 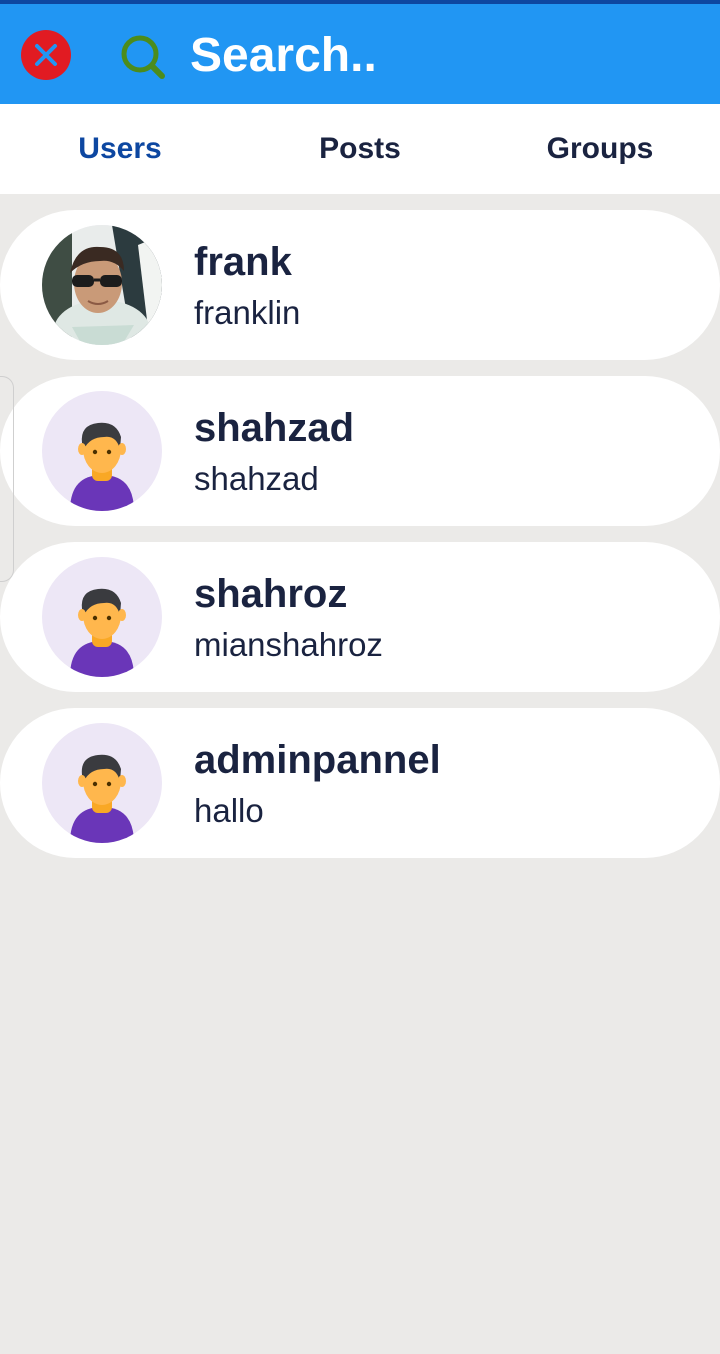 I want to click on search-category-tabs: Users Posts Groups, so click(x=360, y=149).